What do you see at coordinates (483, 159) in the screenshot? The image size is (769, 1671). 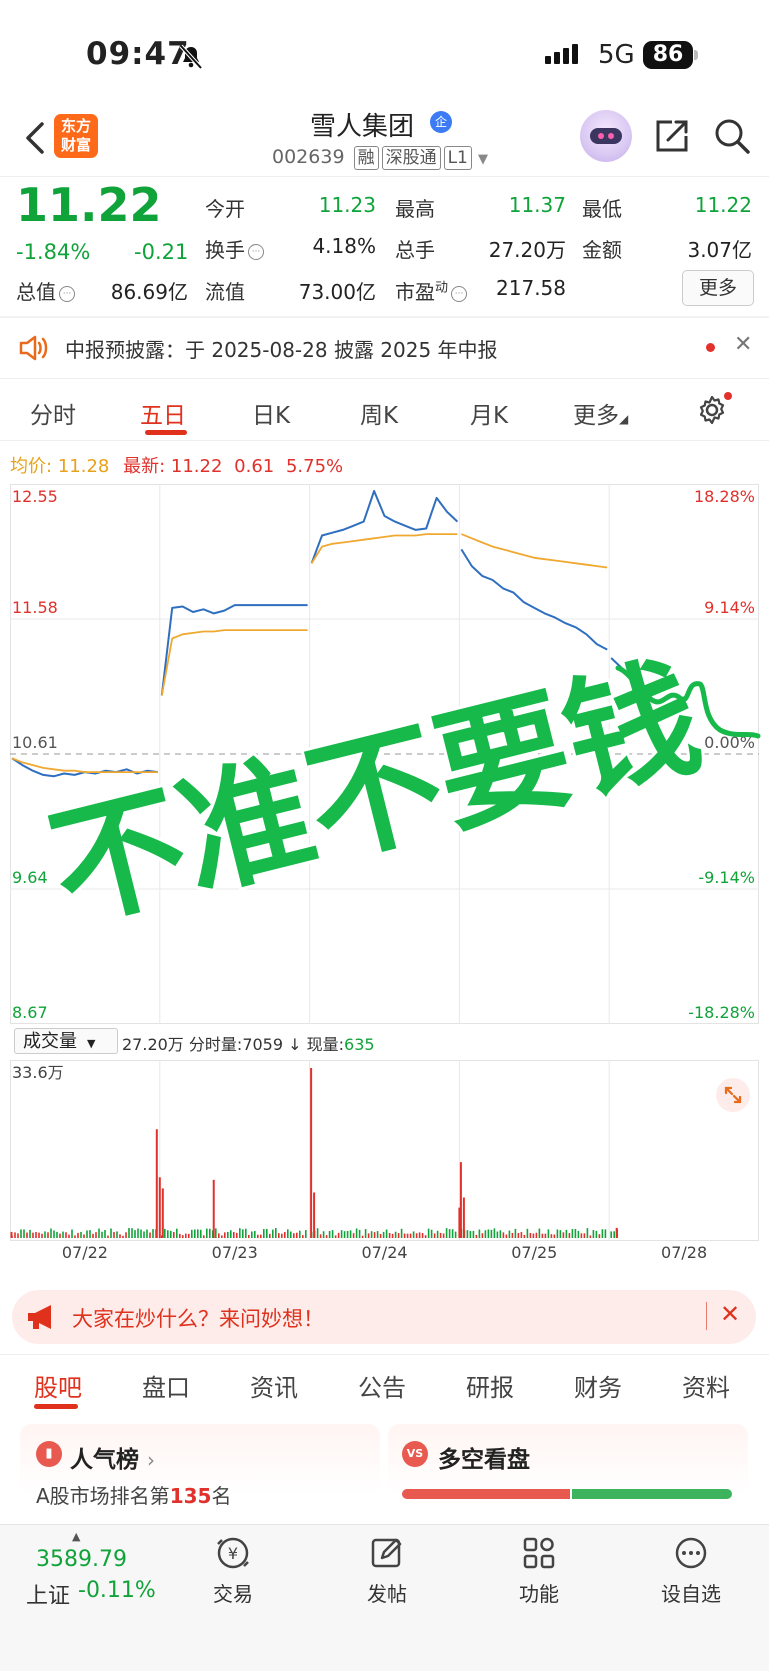 I see `dropdown-caret-icon: ▼` at bounding box center [483, 159].